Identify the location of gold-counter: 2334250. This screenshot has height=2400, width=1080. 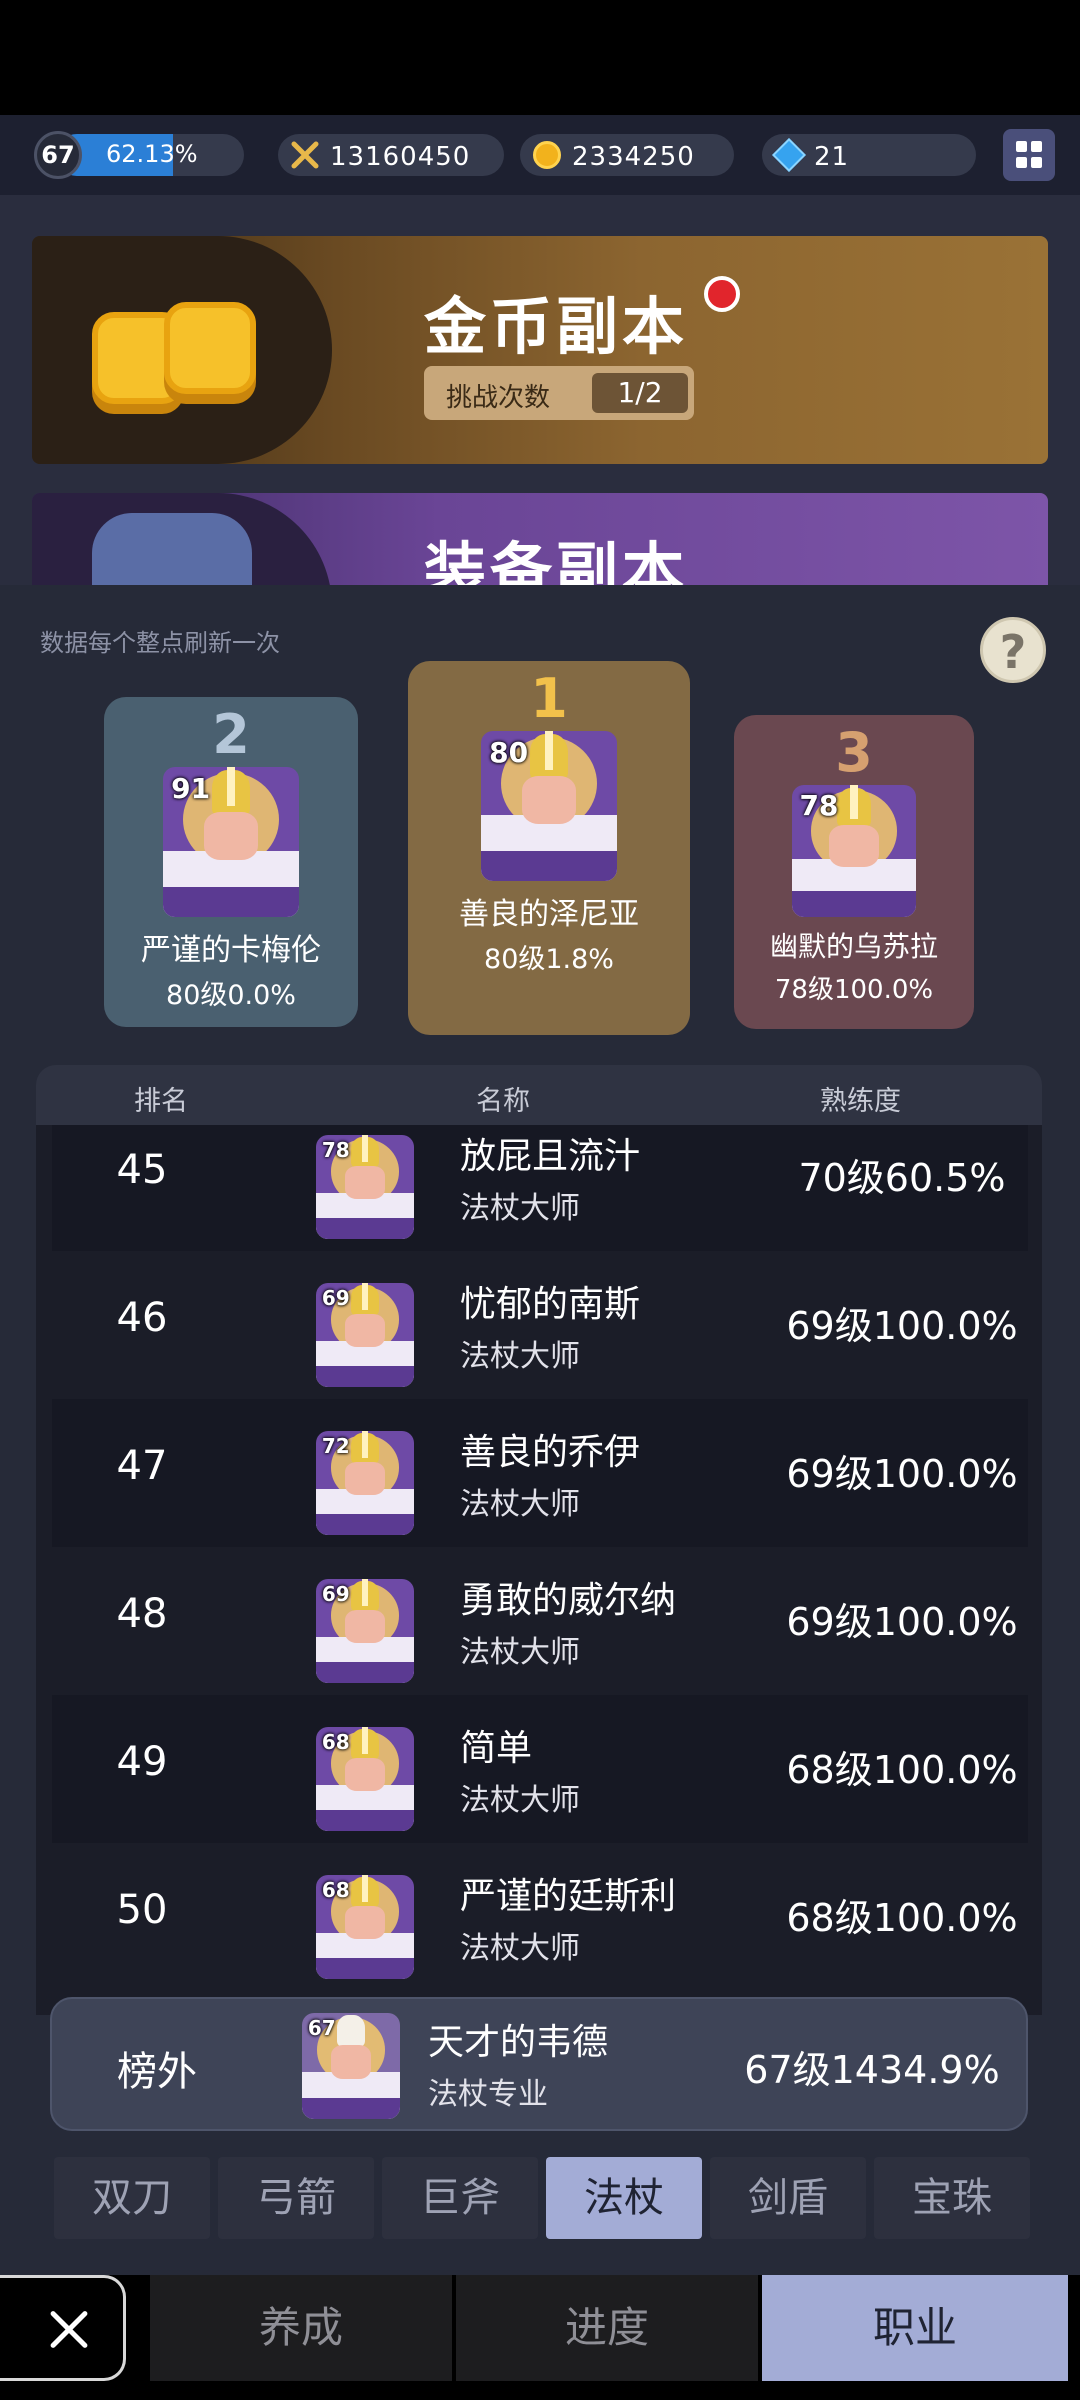
(627, 155).